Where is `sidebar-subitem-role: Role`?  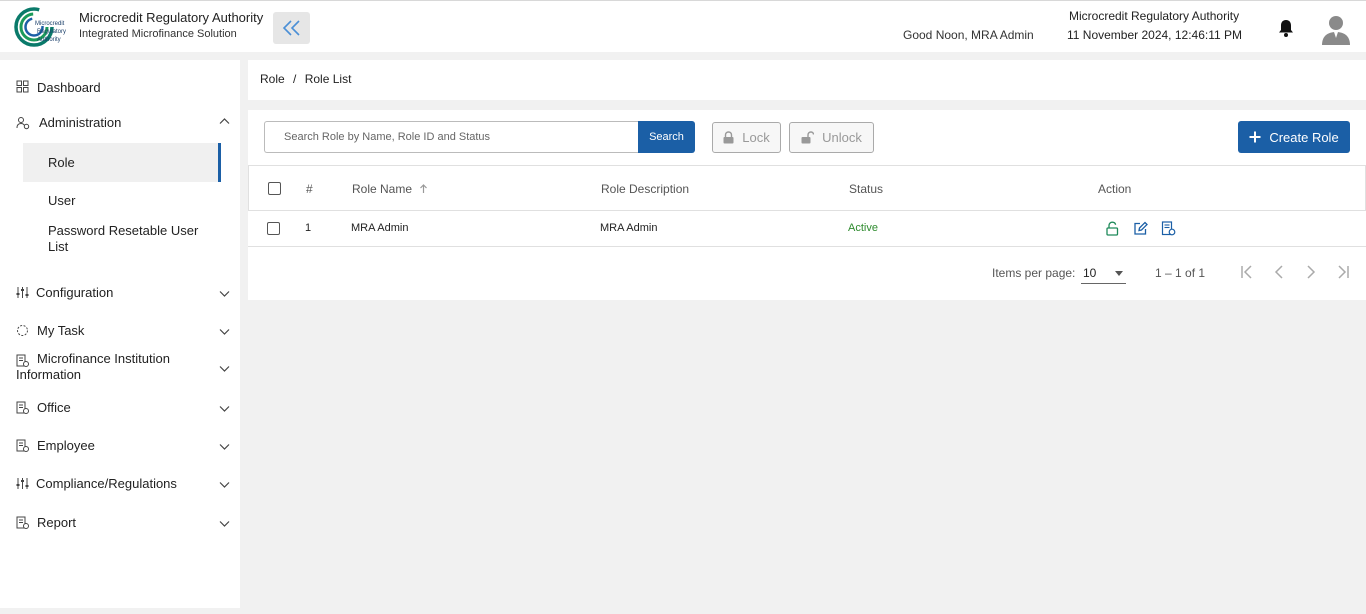
sidebar-subitem-role: Role is located at coordinates (122, 162).